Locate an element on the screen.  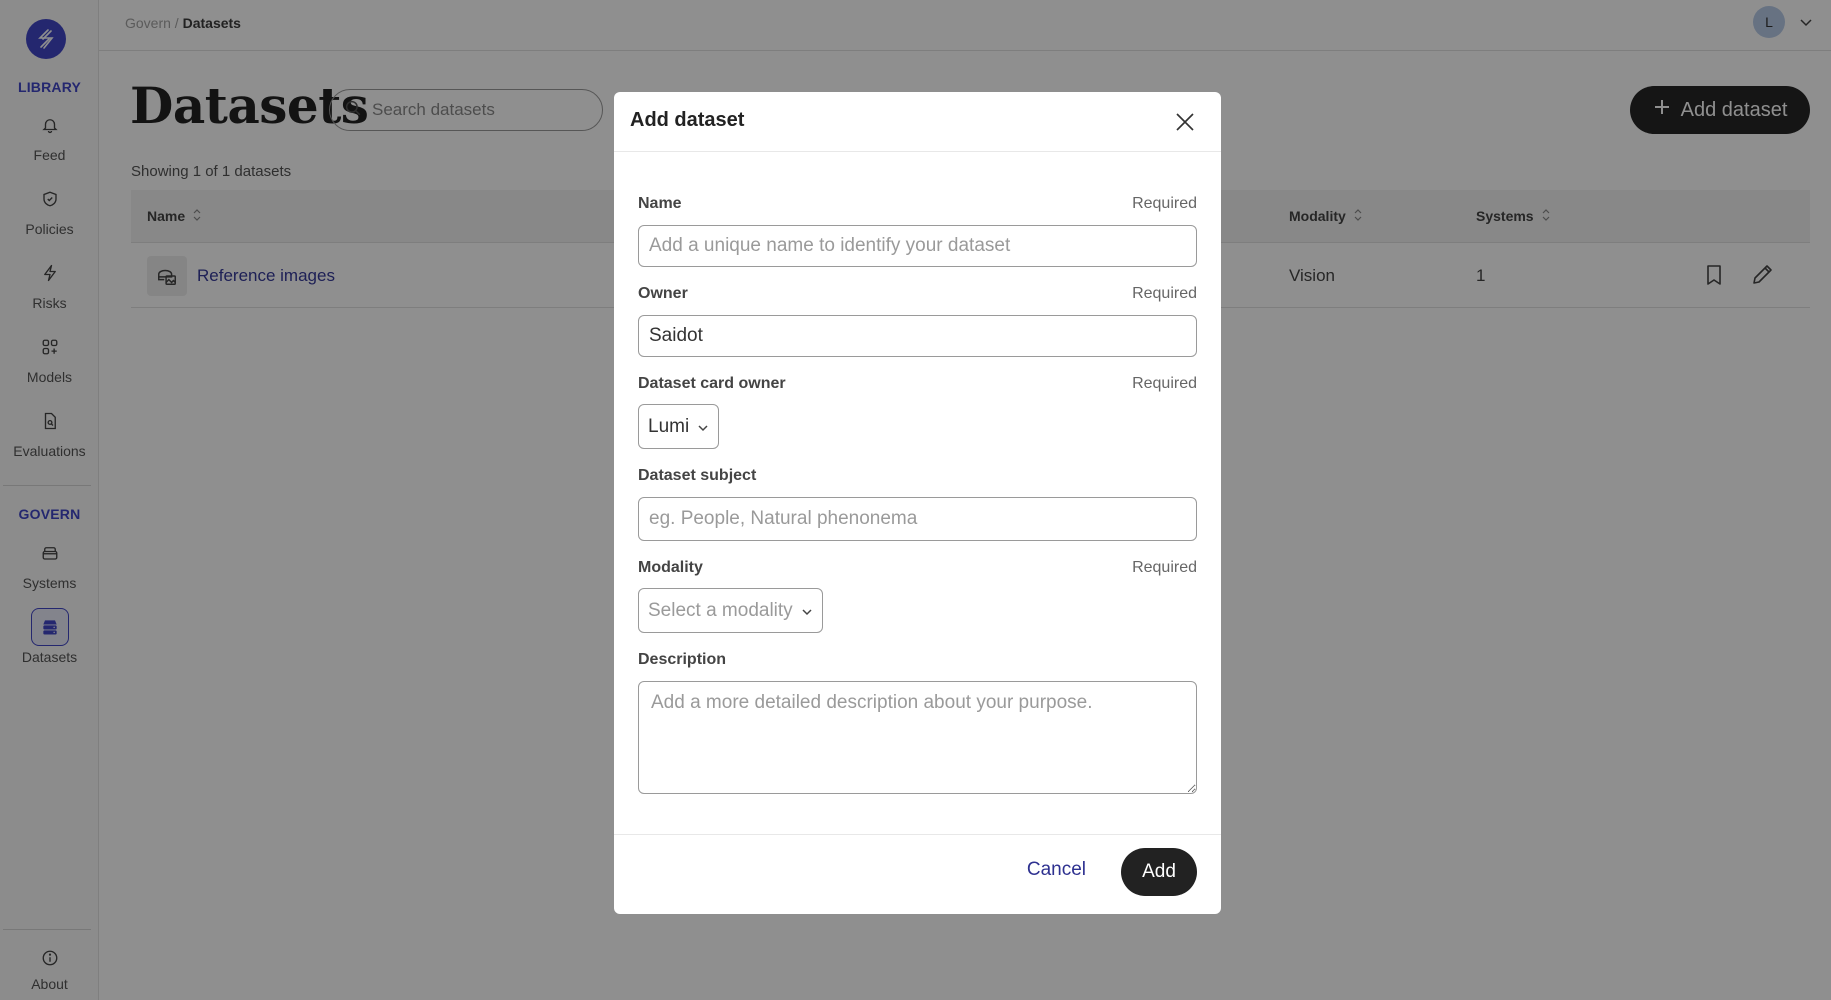
modality-select: Select a modality is located at coordinates (730, 610).